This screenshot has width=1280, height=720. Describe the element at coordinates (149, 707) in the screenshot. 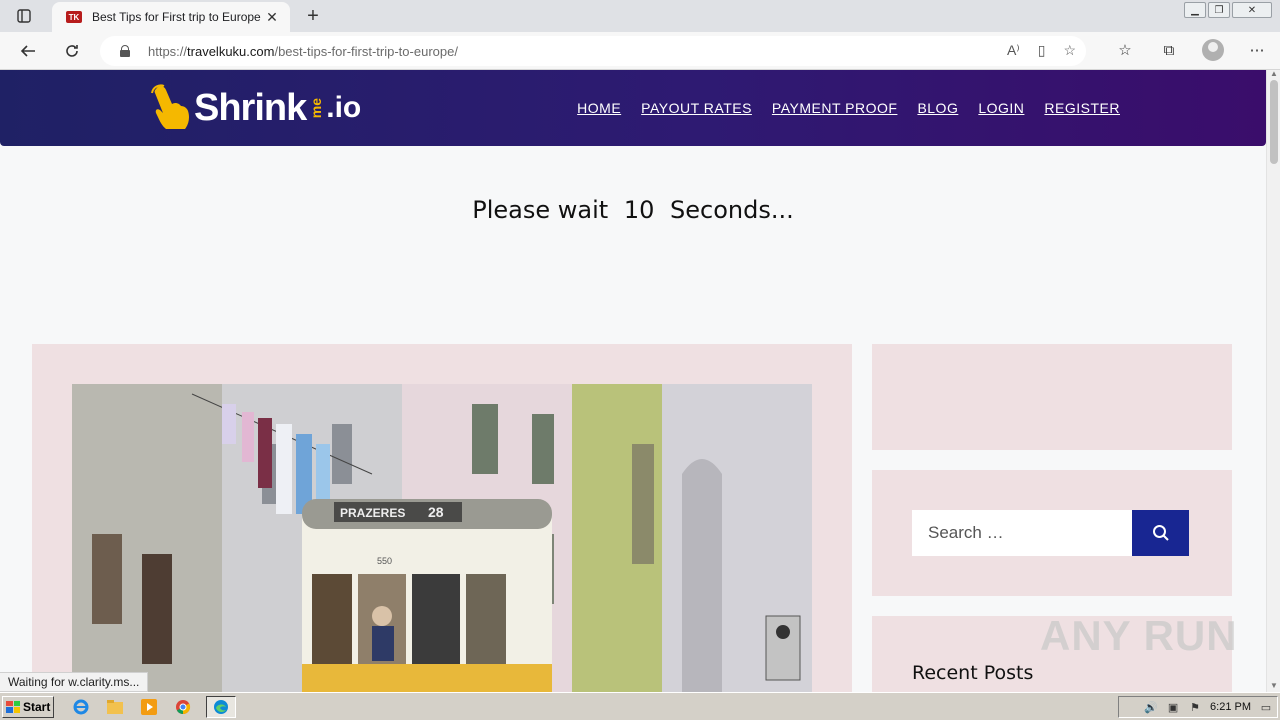

I see `media-player-icon` at that location.